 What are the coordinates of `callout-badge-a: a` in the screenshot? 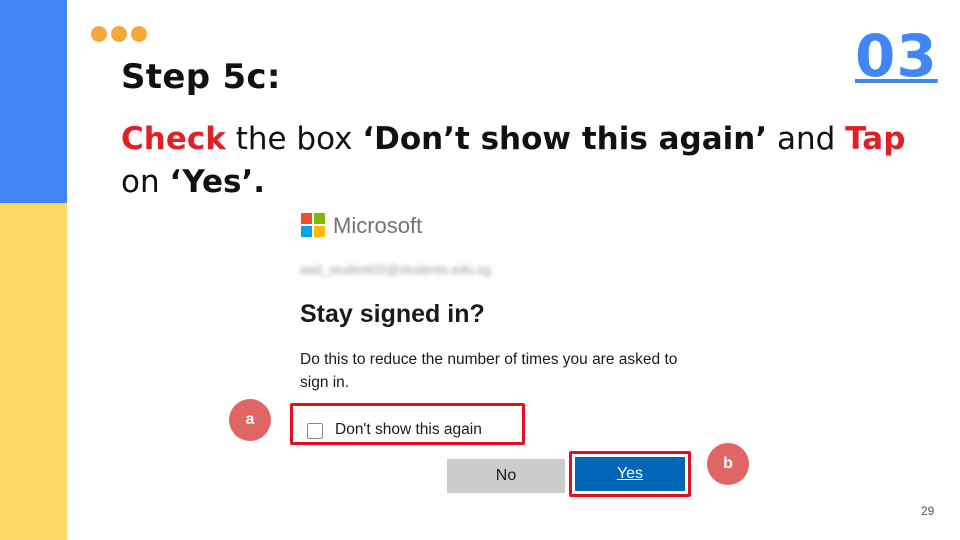 It's located at (250, 420).